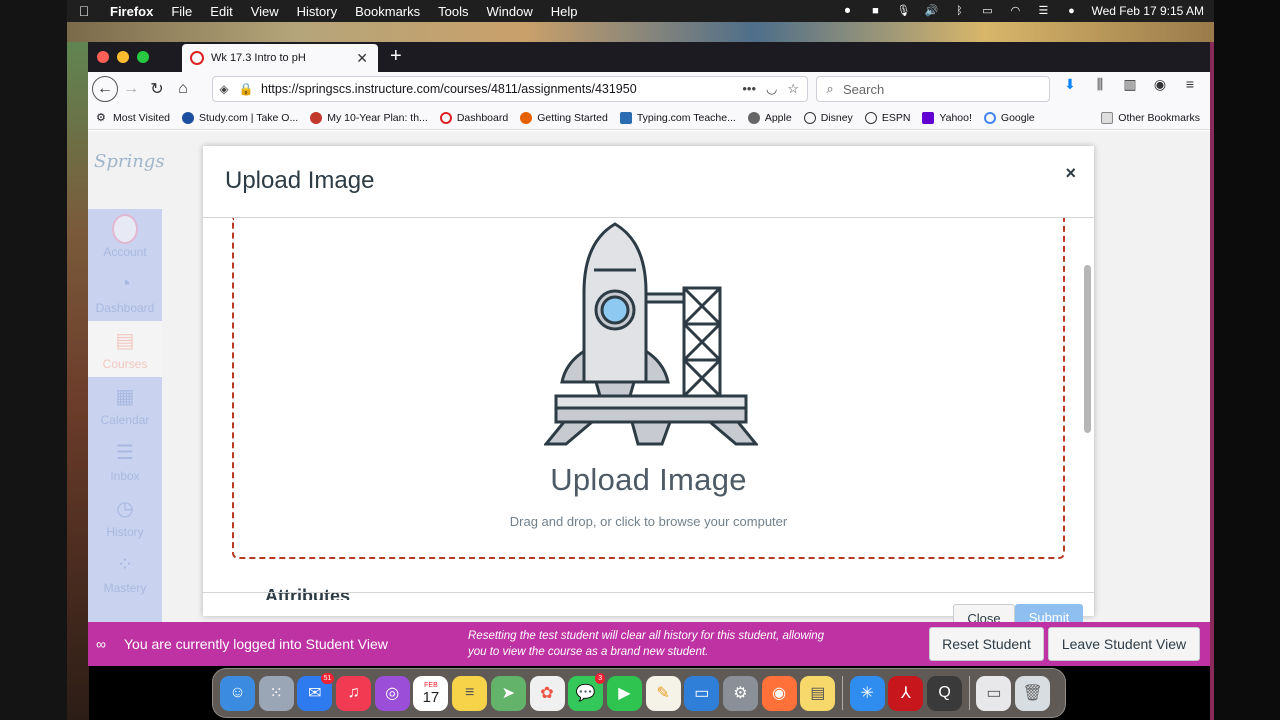 Image resolution: width=1280 pixels, height=720 pixels. I want to click on nav-inbox: ☰ Inbox, so click(125, 461).